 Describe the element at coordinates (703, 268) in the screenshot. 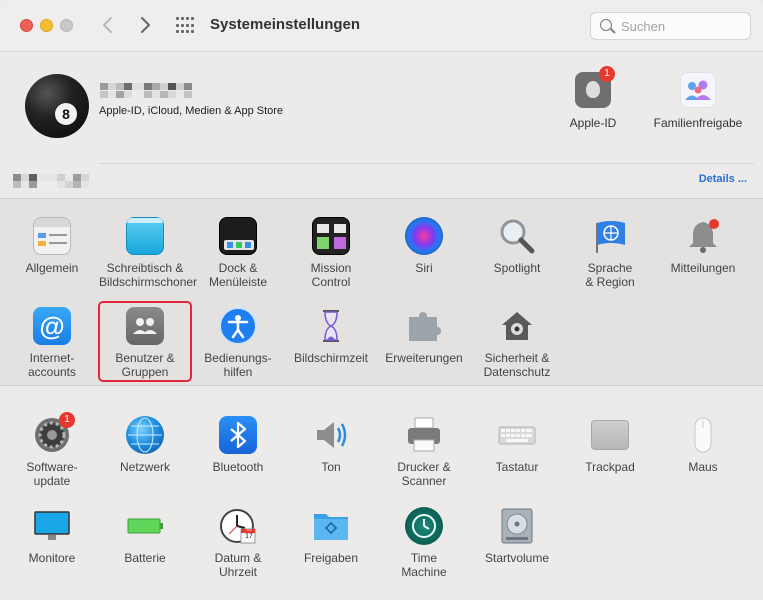

I see `pane-label: Mitteilungen` at that location.